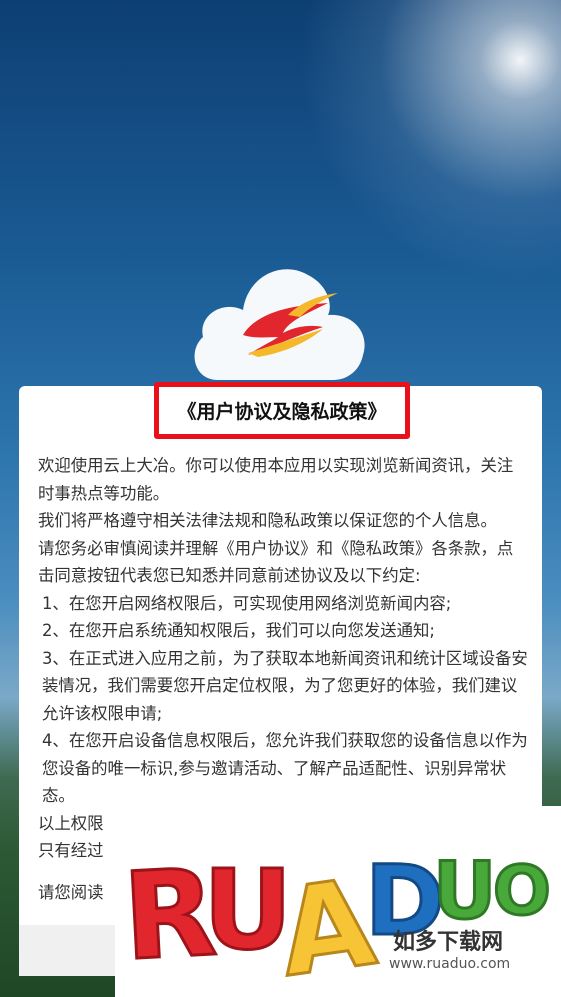 The width and height of the screenshot is (561, 997). What do you see at coordinates (448, 942) in the screenshot?
I see `watermark-chinese: 如多下载网` at bounding box center [448, 942].